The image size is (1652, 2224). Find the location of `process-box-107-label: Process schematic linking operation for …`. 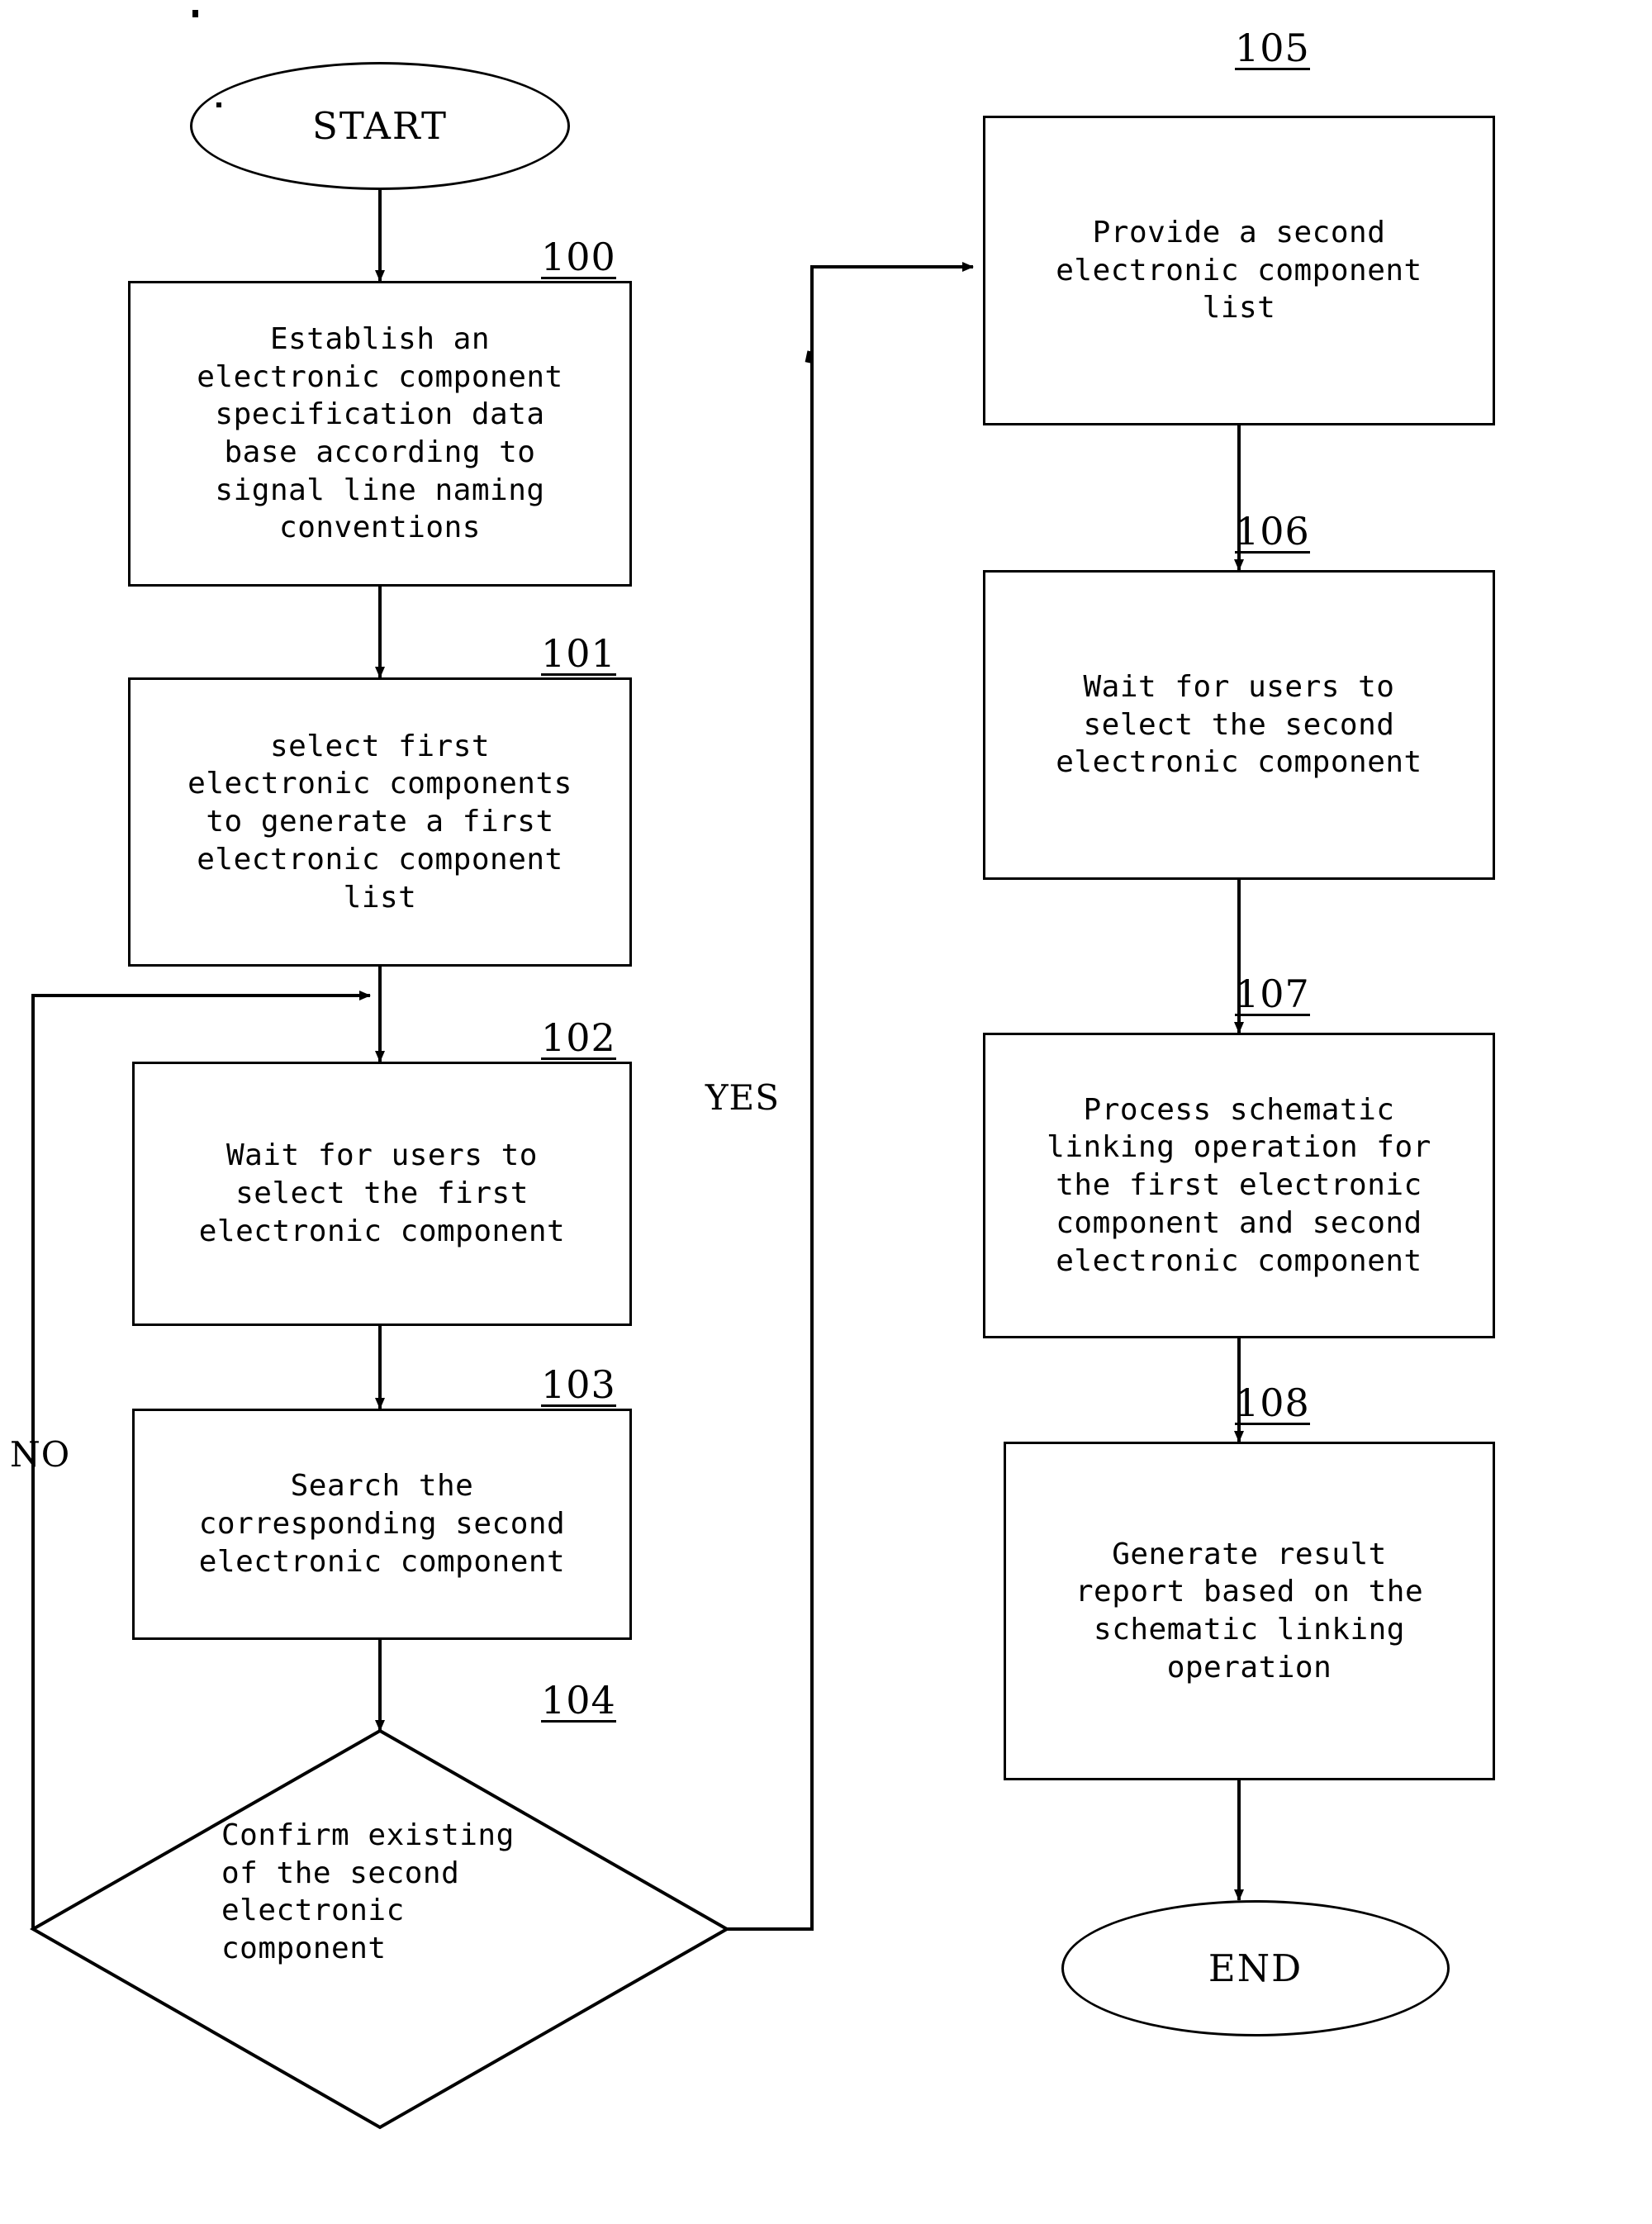

process-box-107-label: Process schematic linking operation for … is located at coordinates (1239, 1185).